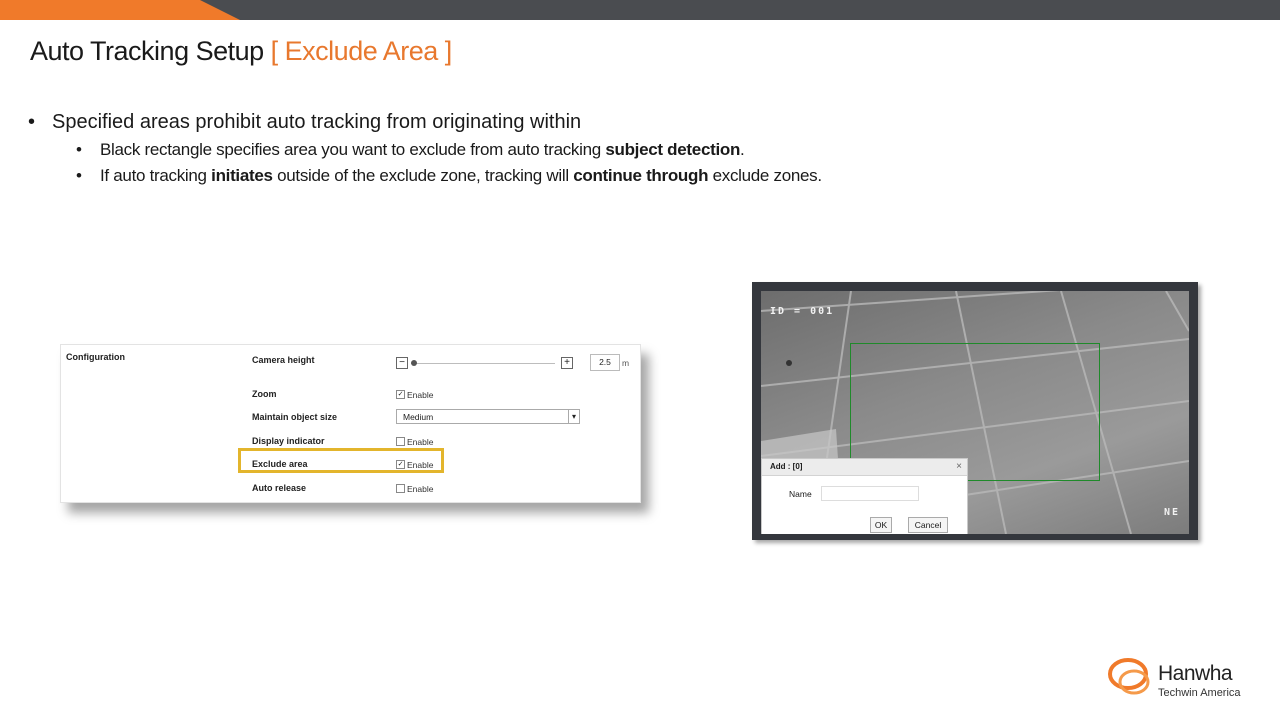 The image size is (1280, 720). What do you see at coordinates (626, 363) in the screenshot?
I see `camera-height-unit: m` at bounding box center [626, 363].